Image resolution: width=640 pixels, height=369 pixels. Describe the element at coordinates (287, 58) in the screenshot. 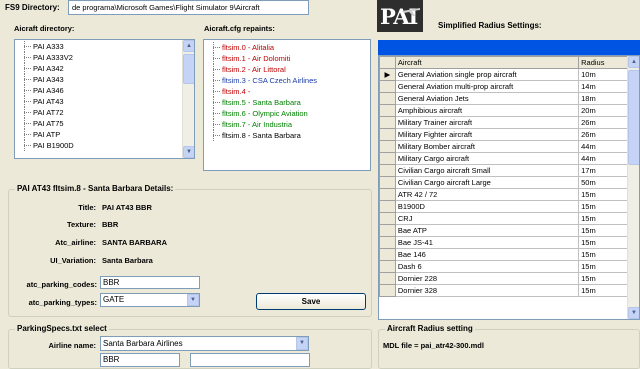

I see `tree-item: fltsim.1 - Air Dolomiti` at that location.